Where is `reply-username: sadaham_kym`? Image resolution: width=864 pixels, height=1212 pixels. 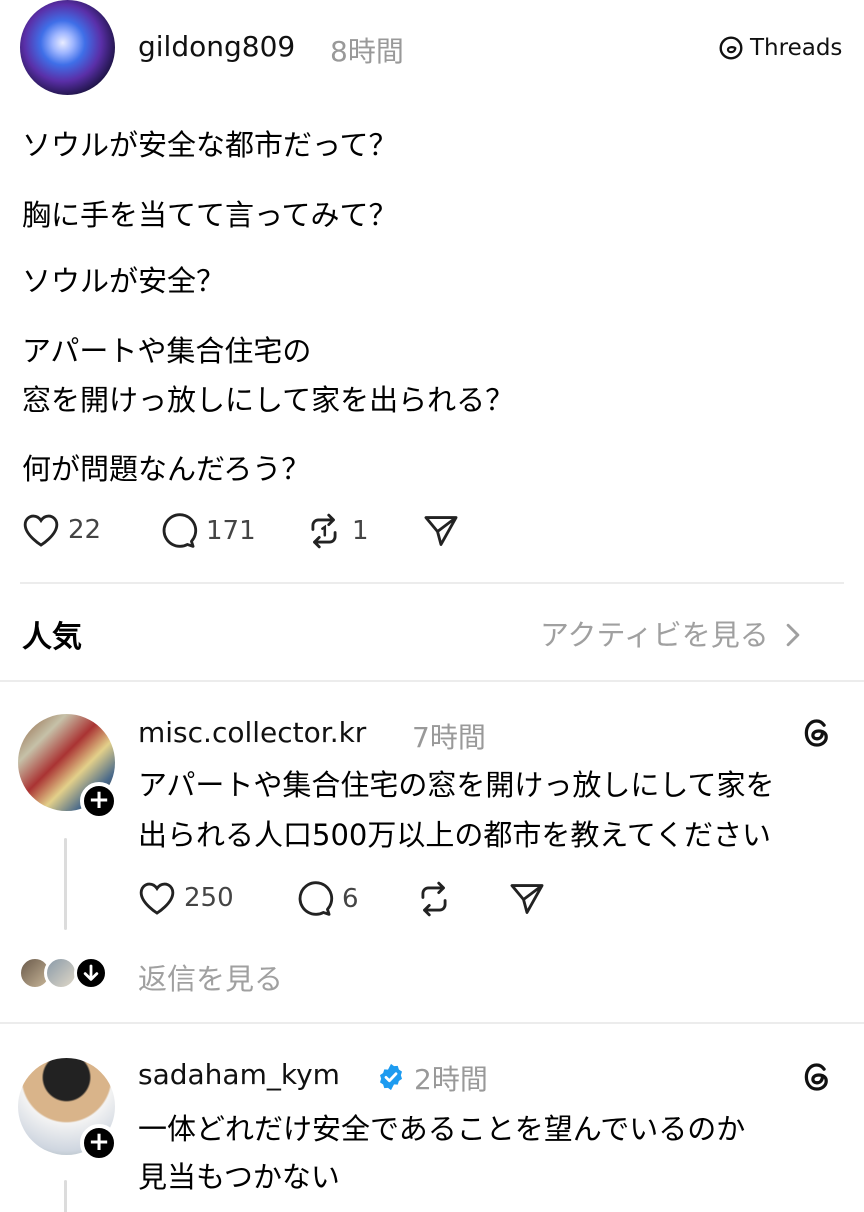
reply-username: sadaham_kym is located at coordinates (239, 1074).